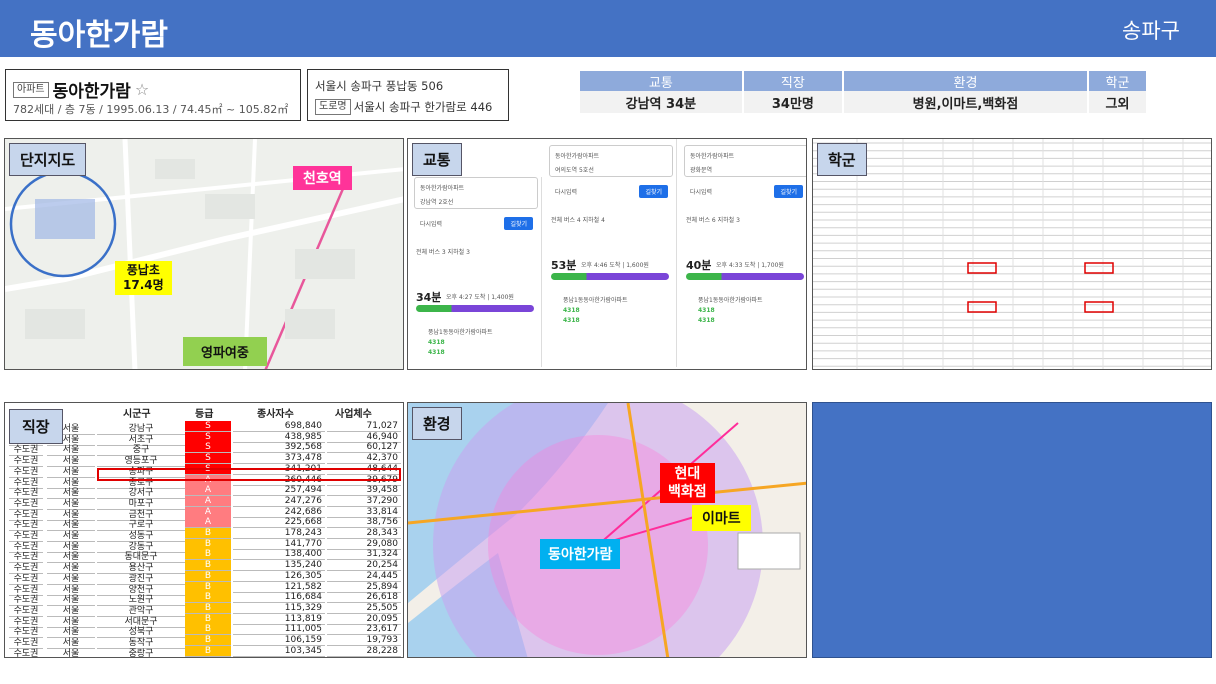  What do you see at coordinates (333, 107) in the screenshot?
I see `road-tag: 도로명` at bounding box center [333, 107].